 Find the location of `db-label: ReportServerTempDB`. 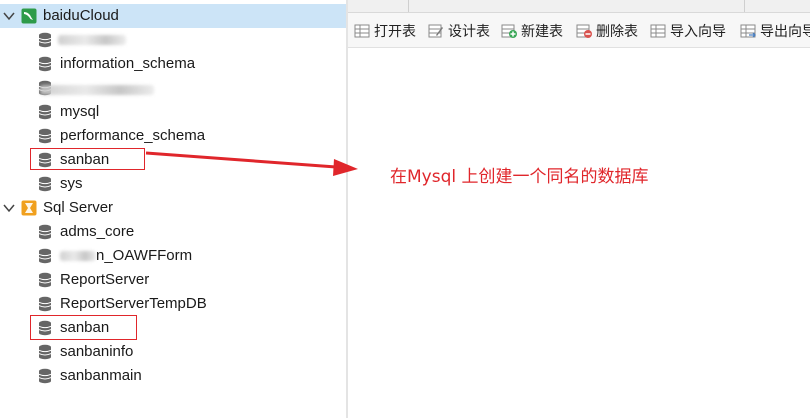

db-label: ReportServerTempDB is located at coordinates (133, 303).